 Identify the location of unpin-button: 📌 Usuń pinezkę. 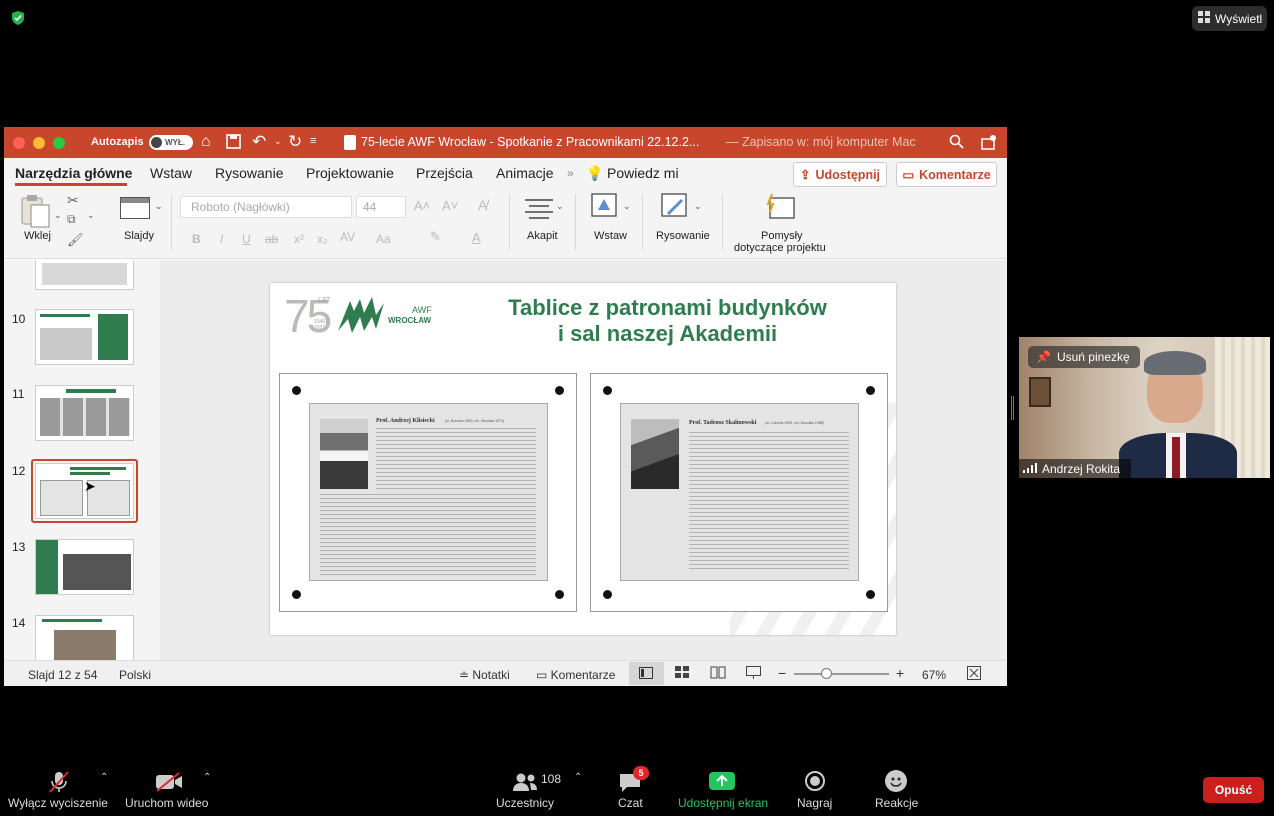
(1084, 357).